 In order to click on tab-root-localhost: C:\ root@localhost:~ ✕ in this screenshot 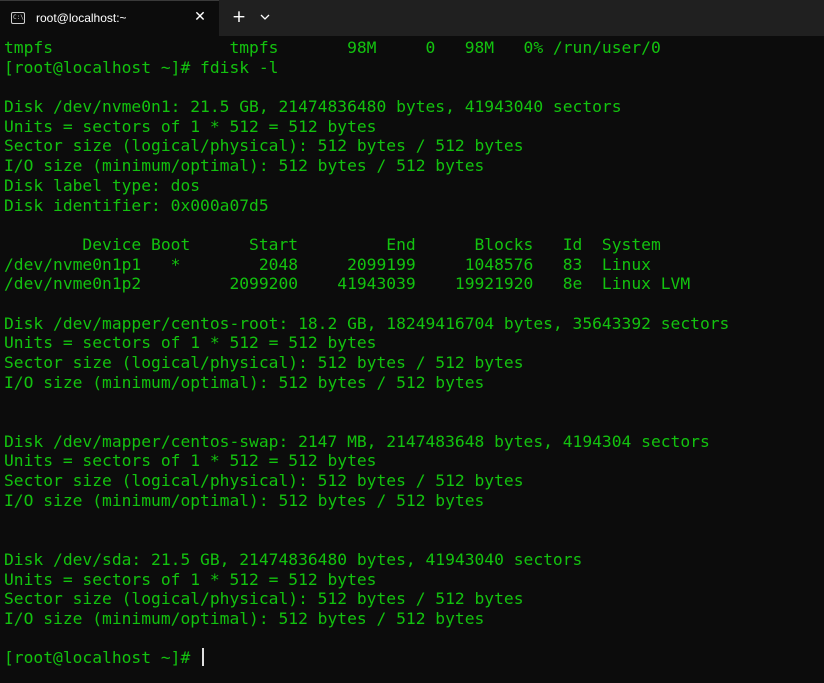, I will do `click(109, 18)`.